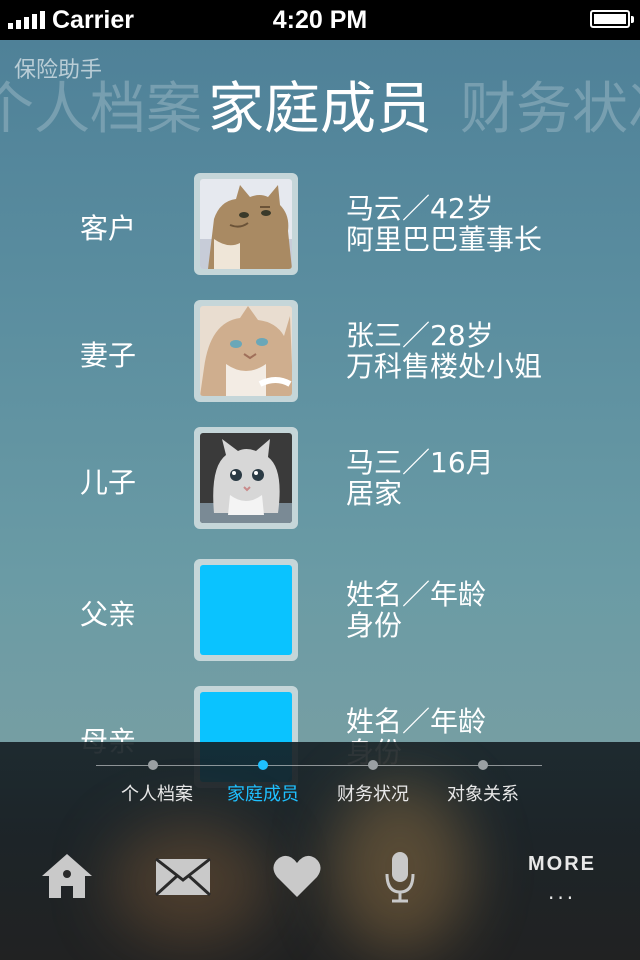 This screenshot has width=640, height=960. What do you see at coordinates (444, 366) in the screenshot?
I see `member-identity: 万科售楼处小姐` at bounding box center [444, 366].